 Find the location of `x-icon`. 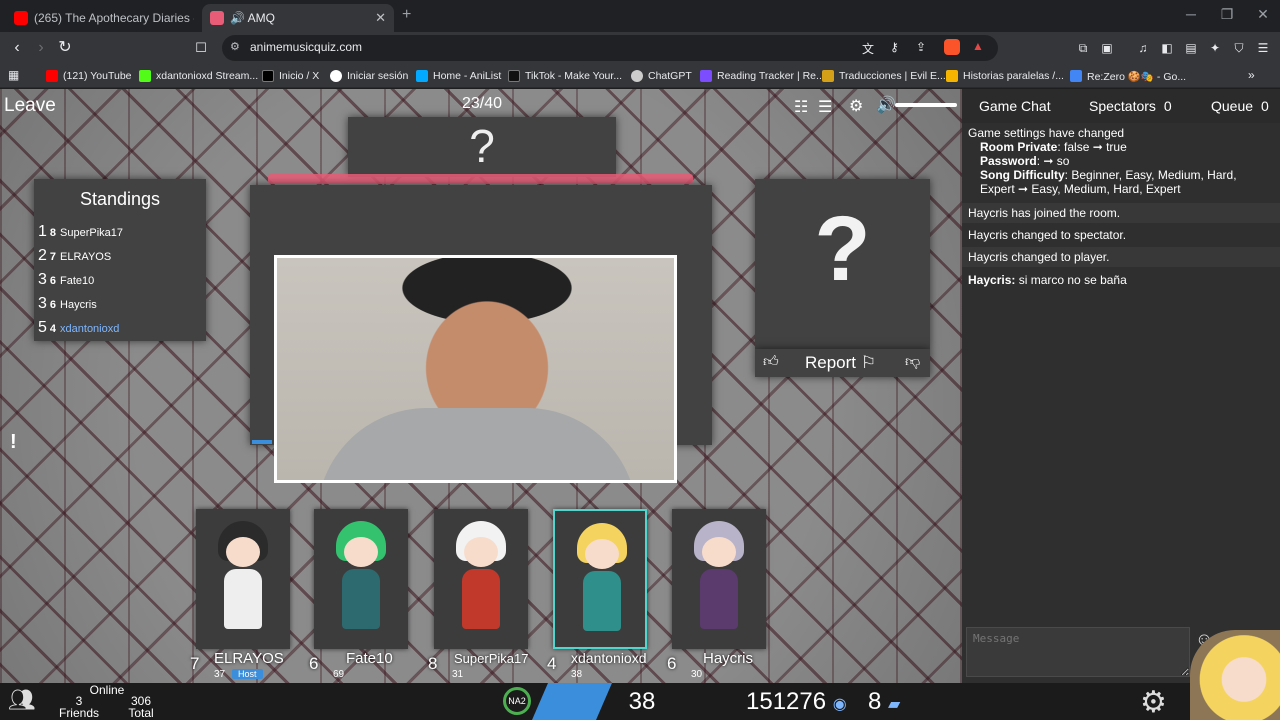

x-icon is located at coordinates (268, 76).